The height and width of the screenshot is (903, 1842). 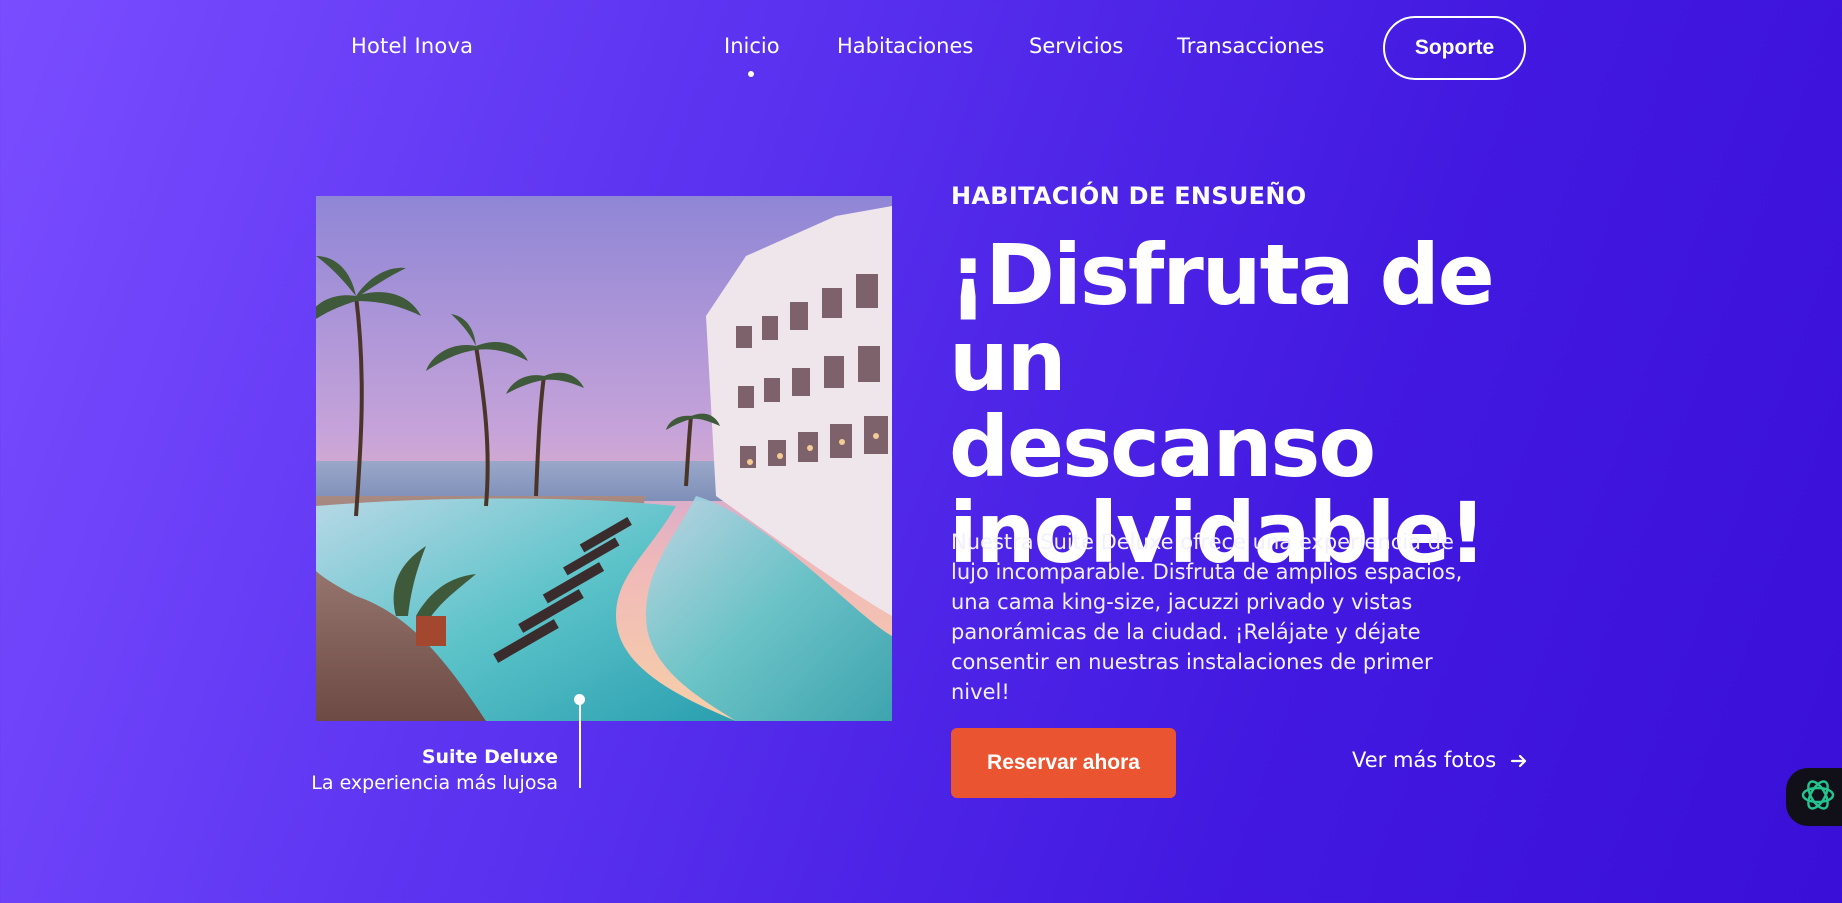 I want to click on caption-connector-line, so click(x=580, y=744).